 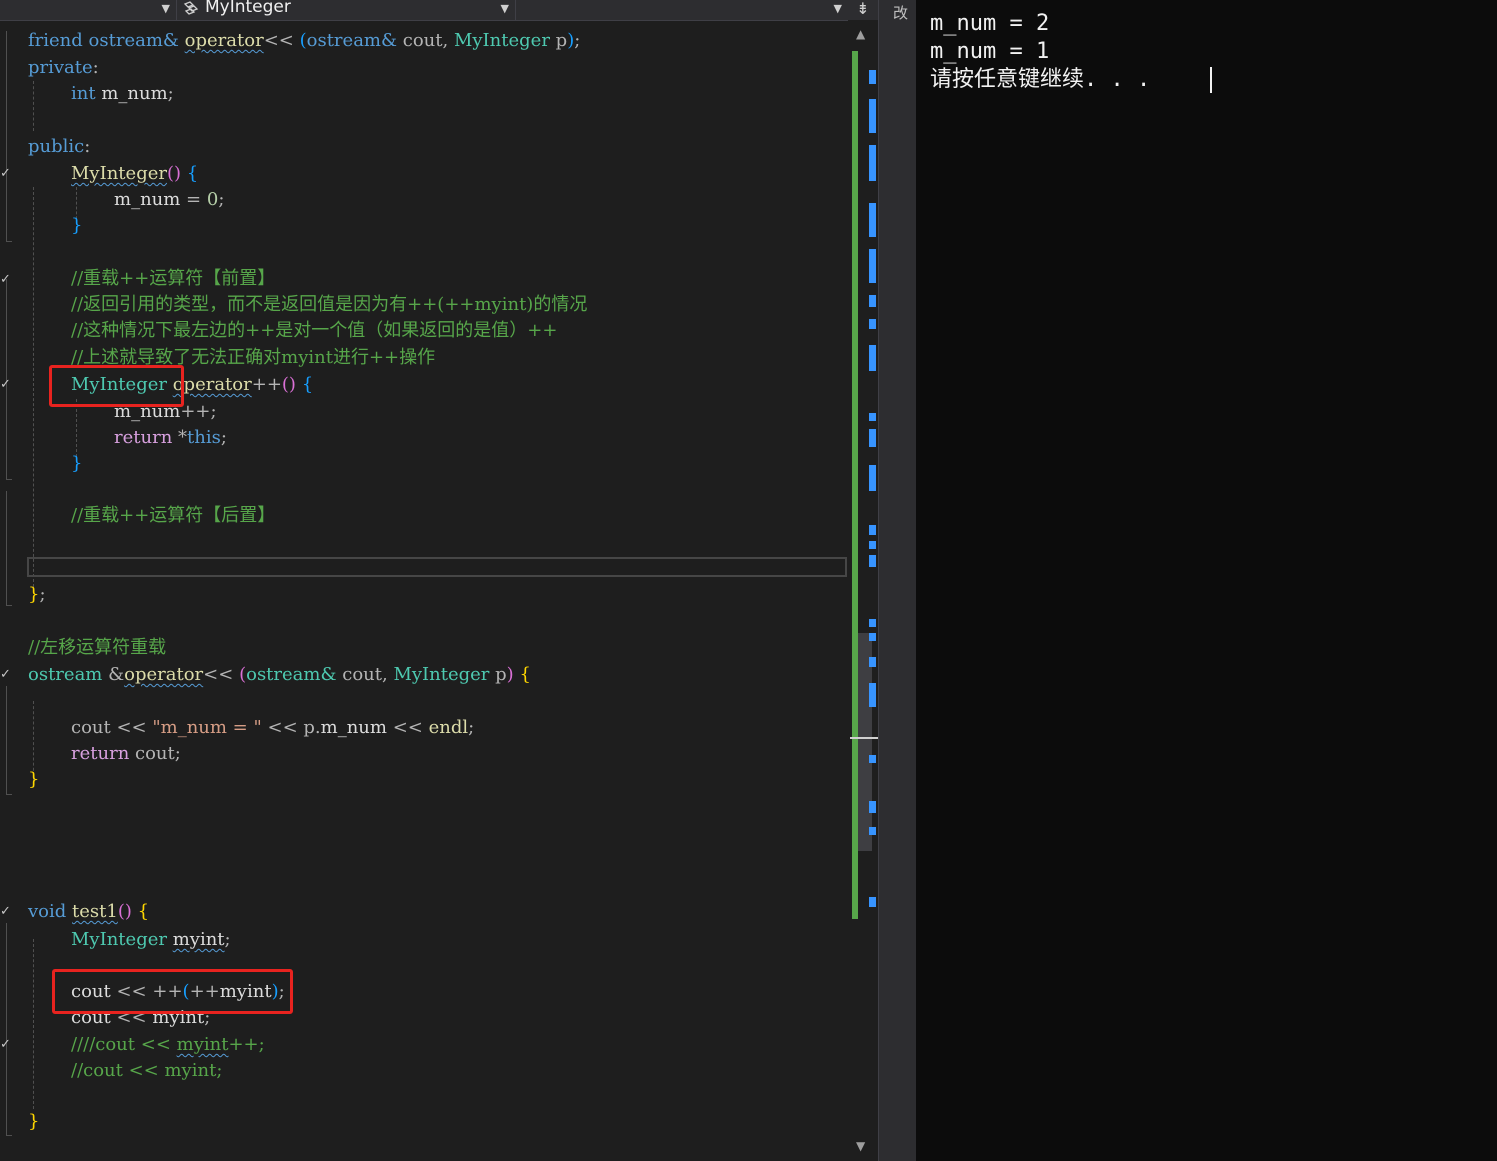 I want to click on text-cursor, so click(x=1211, y=80).